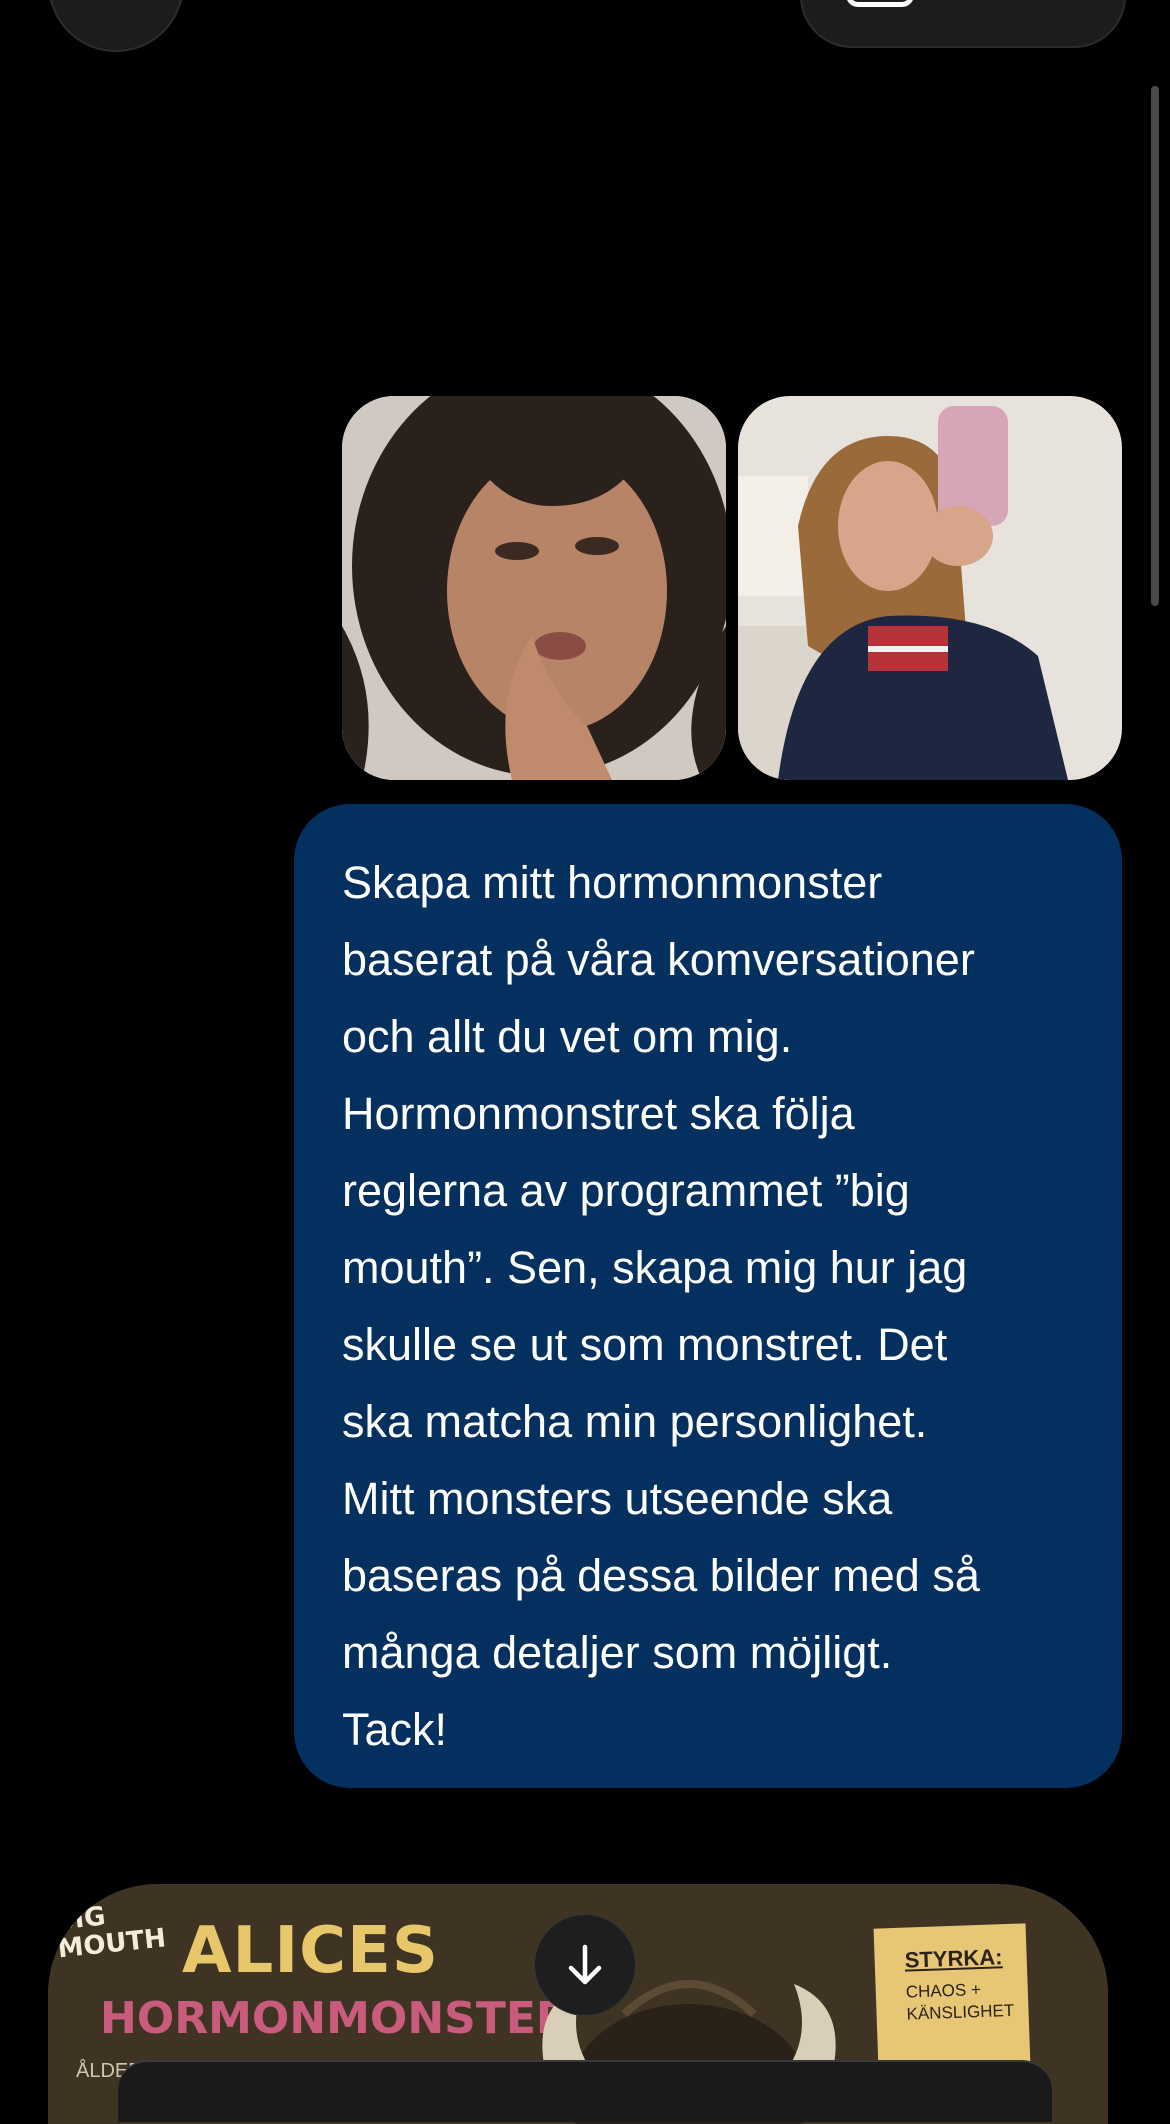 The image size is (1170, 2124). What do you see at coordinates (116, 26) in the screenshot?
I see `back-button` at bounding box center [116, 26].